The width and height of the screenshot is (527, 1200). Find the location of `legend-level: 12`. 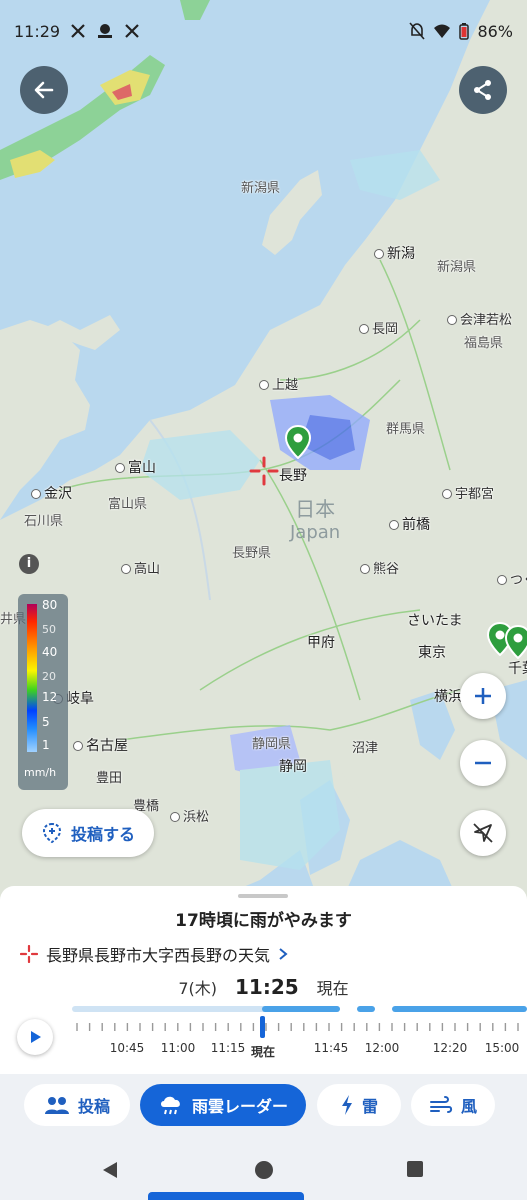

legend-level: 12 is located at coordinates (50, 697).